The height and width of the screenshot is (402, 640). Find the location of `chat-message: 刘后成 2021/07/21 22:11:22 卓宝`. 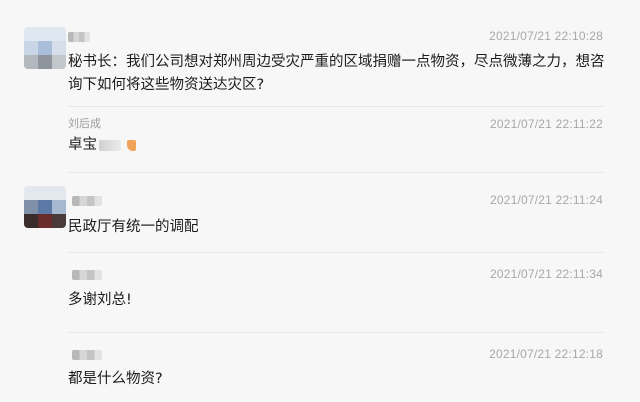

chat-message: 刘后成 2021/07/21 22:11:22 卓宝 is located at coordinates (320, 140).